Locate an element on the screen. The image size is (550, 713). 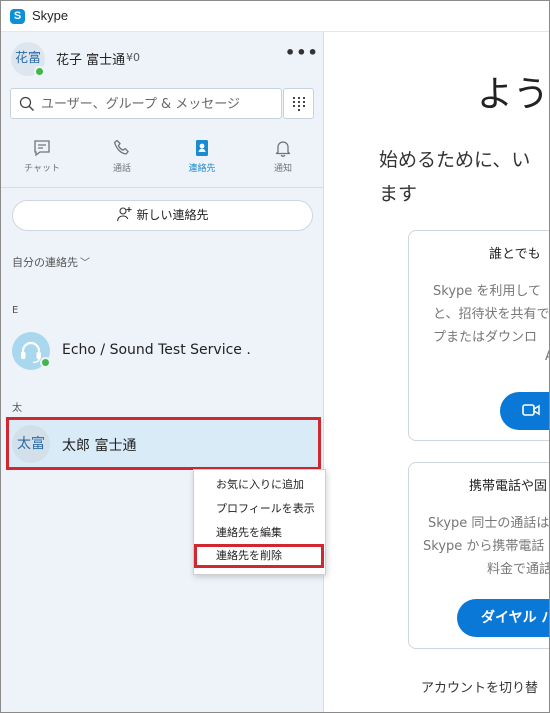
invite-card-text: と、招待状を共有で is located at coordinates (491, 314).